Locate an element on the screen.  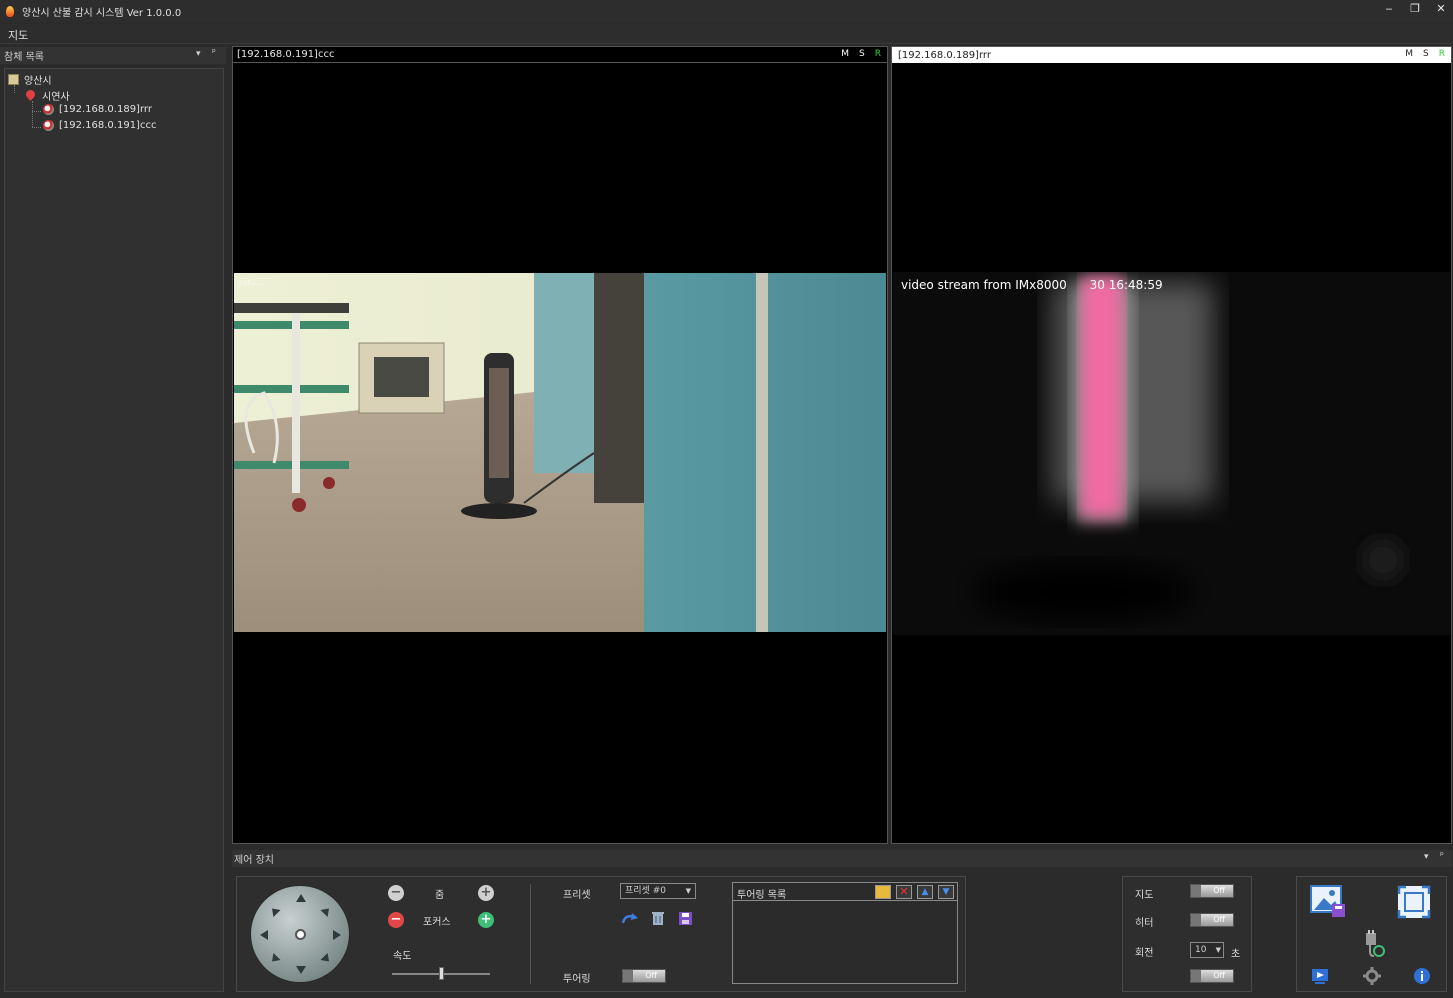
tree-node-group: 시연사 is located at coordinates (48, 95).